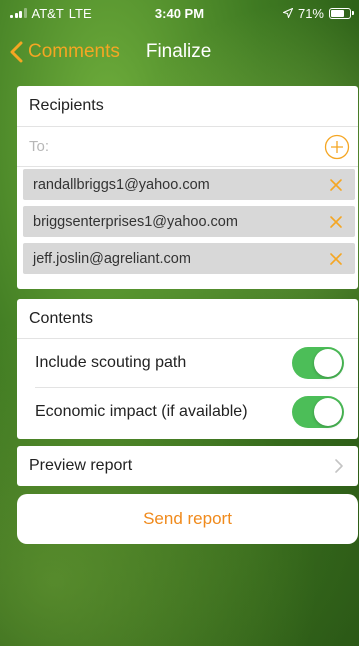  What do you see at coordinates (141, 411) in the screenshot?
I see `option-label: Economic impact (if available)` at bounding box center [141, 411].